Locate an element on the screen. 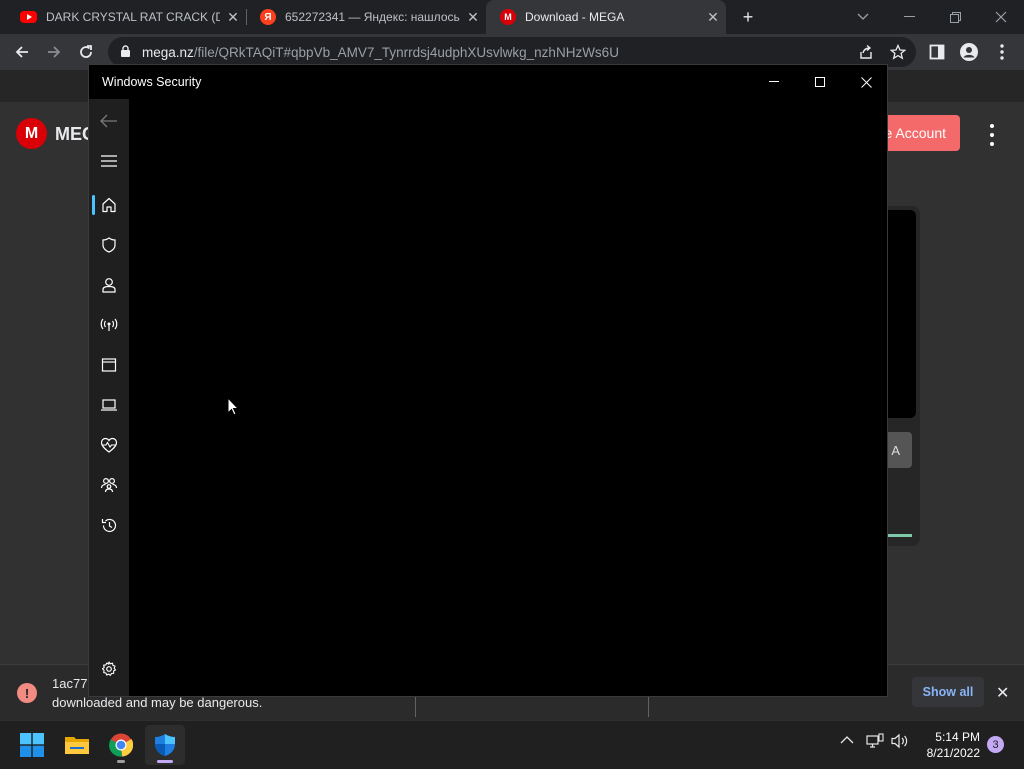 The height and width of the screenshot is (769, 1024). tab-title: Download - MEGA is located at coordinates (575, 17).